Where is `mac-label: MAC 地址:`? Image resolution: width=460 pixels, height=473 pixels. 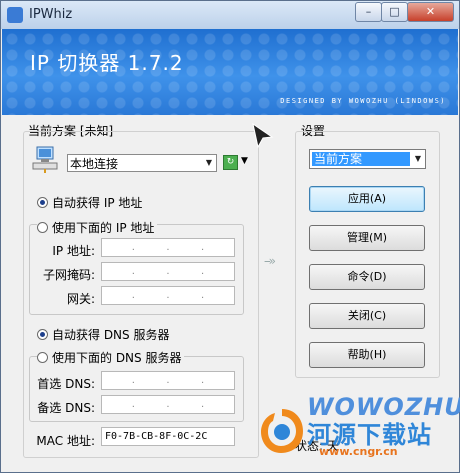
mac-label: MAC 地址: is located at coordinates (65, 441).